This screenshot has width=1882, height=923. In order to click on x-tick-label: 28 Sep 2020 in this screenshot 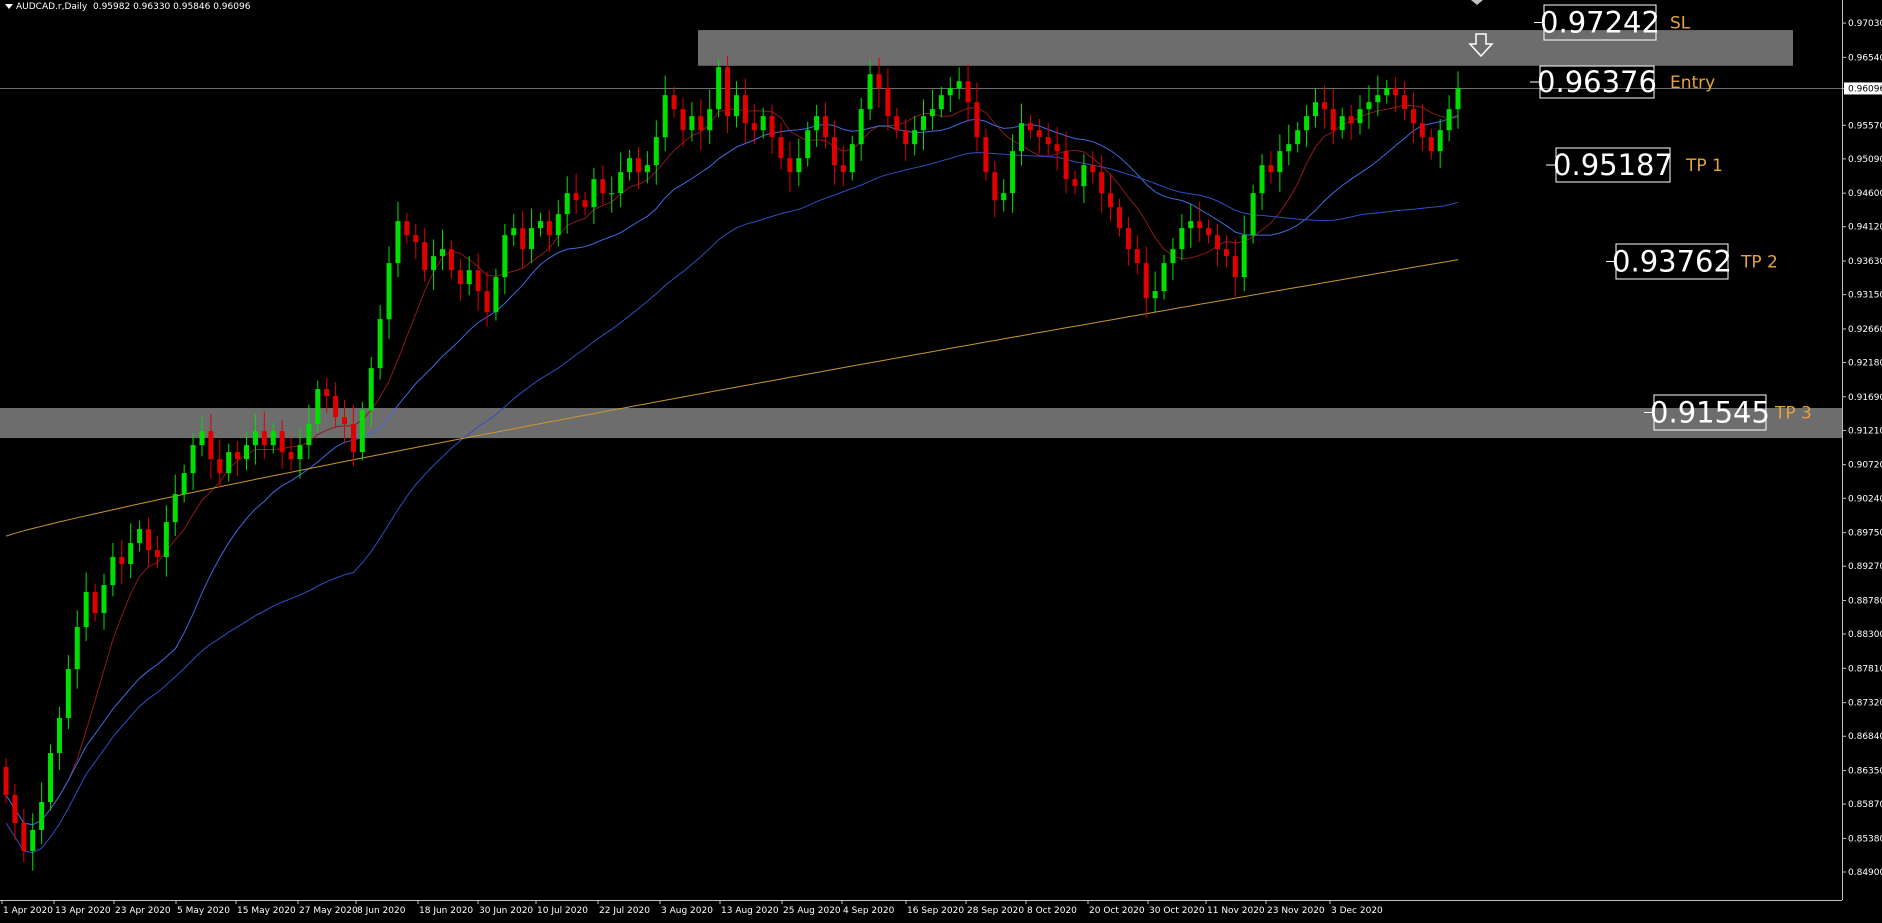, I will do `click(995, 911)`.